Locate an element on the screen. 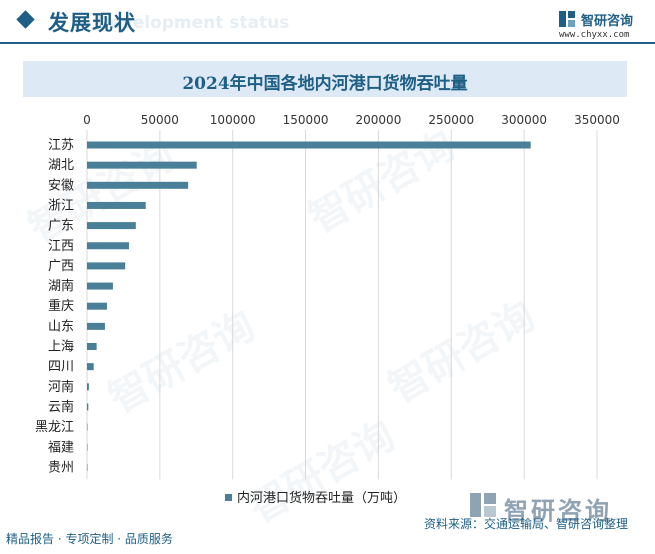  x-tick-label: 150000 is located at coordinates (306, 120).